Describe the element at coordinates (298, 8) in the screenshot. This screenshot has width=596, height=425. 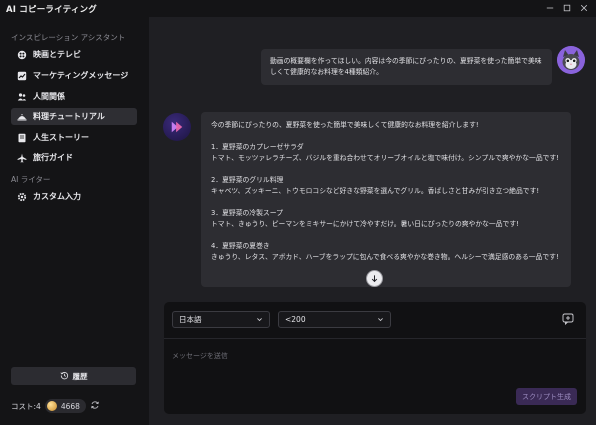
I see `title-bar: AI コピーライティング` at that location.